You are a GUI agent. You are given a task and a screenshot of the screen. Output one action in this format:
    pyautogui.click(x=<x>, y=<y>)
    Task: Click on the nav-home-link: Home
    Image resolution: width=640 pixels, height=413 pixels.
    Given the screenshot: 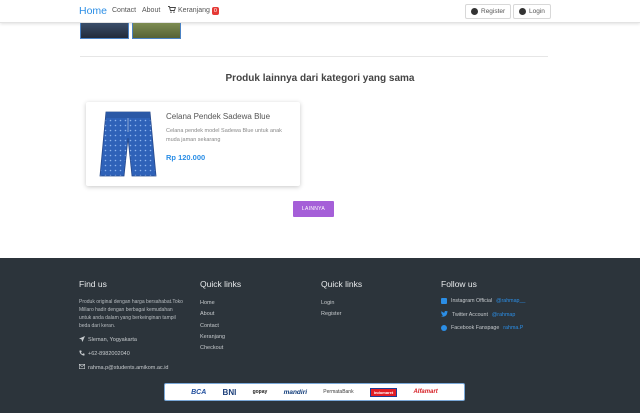 What is the action you would take?
    pyautogui.click(x=93, y=11)
    